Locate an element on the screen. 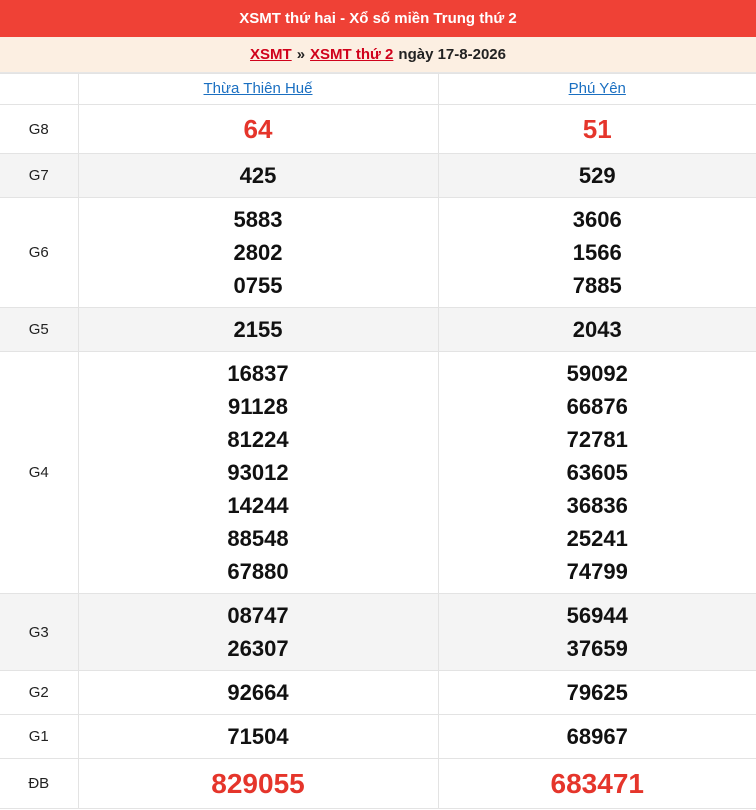 The image size is (756, 810). prize-cell: 92664 is located at coordinates (258, 692).